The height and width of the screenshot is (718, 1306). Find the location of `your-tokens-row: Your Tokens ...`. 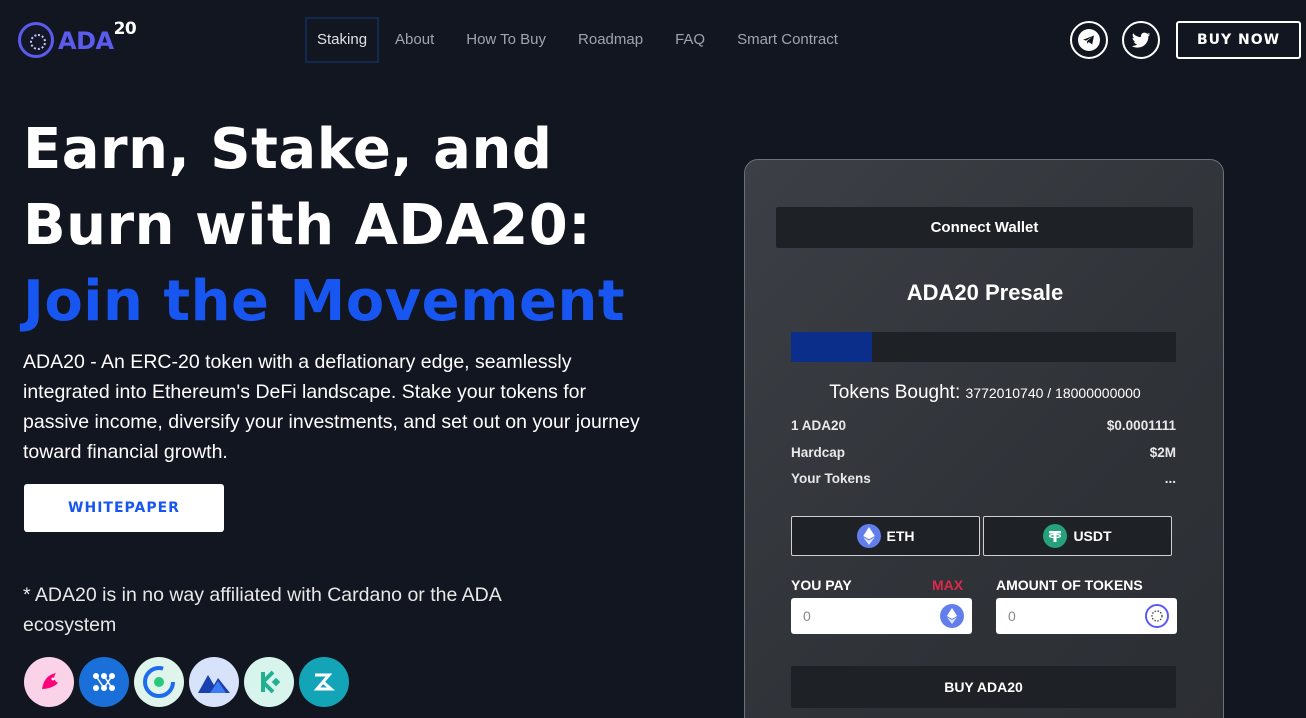

your-tokens-row: Your Tokens ... is located at coordinates (983, 478).